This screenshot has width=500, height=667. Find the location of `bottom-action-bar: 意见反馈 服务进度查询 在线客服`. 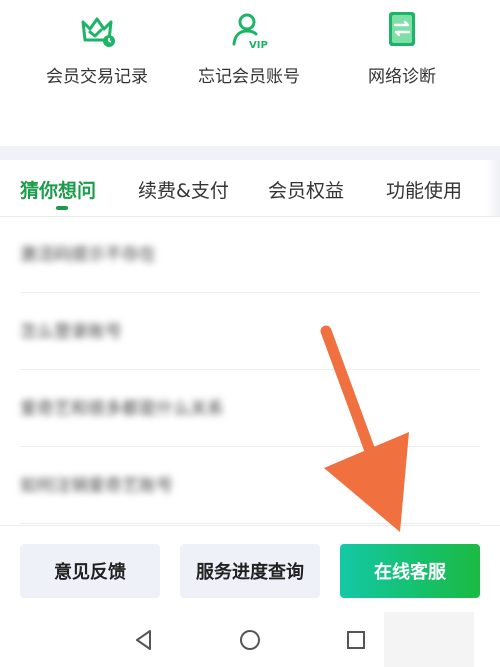

bottom-action-bar: 意见反馈 服务进度查询 在线客服 is located at coordinates (250, 569).